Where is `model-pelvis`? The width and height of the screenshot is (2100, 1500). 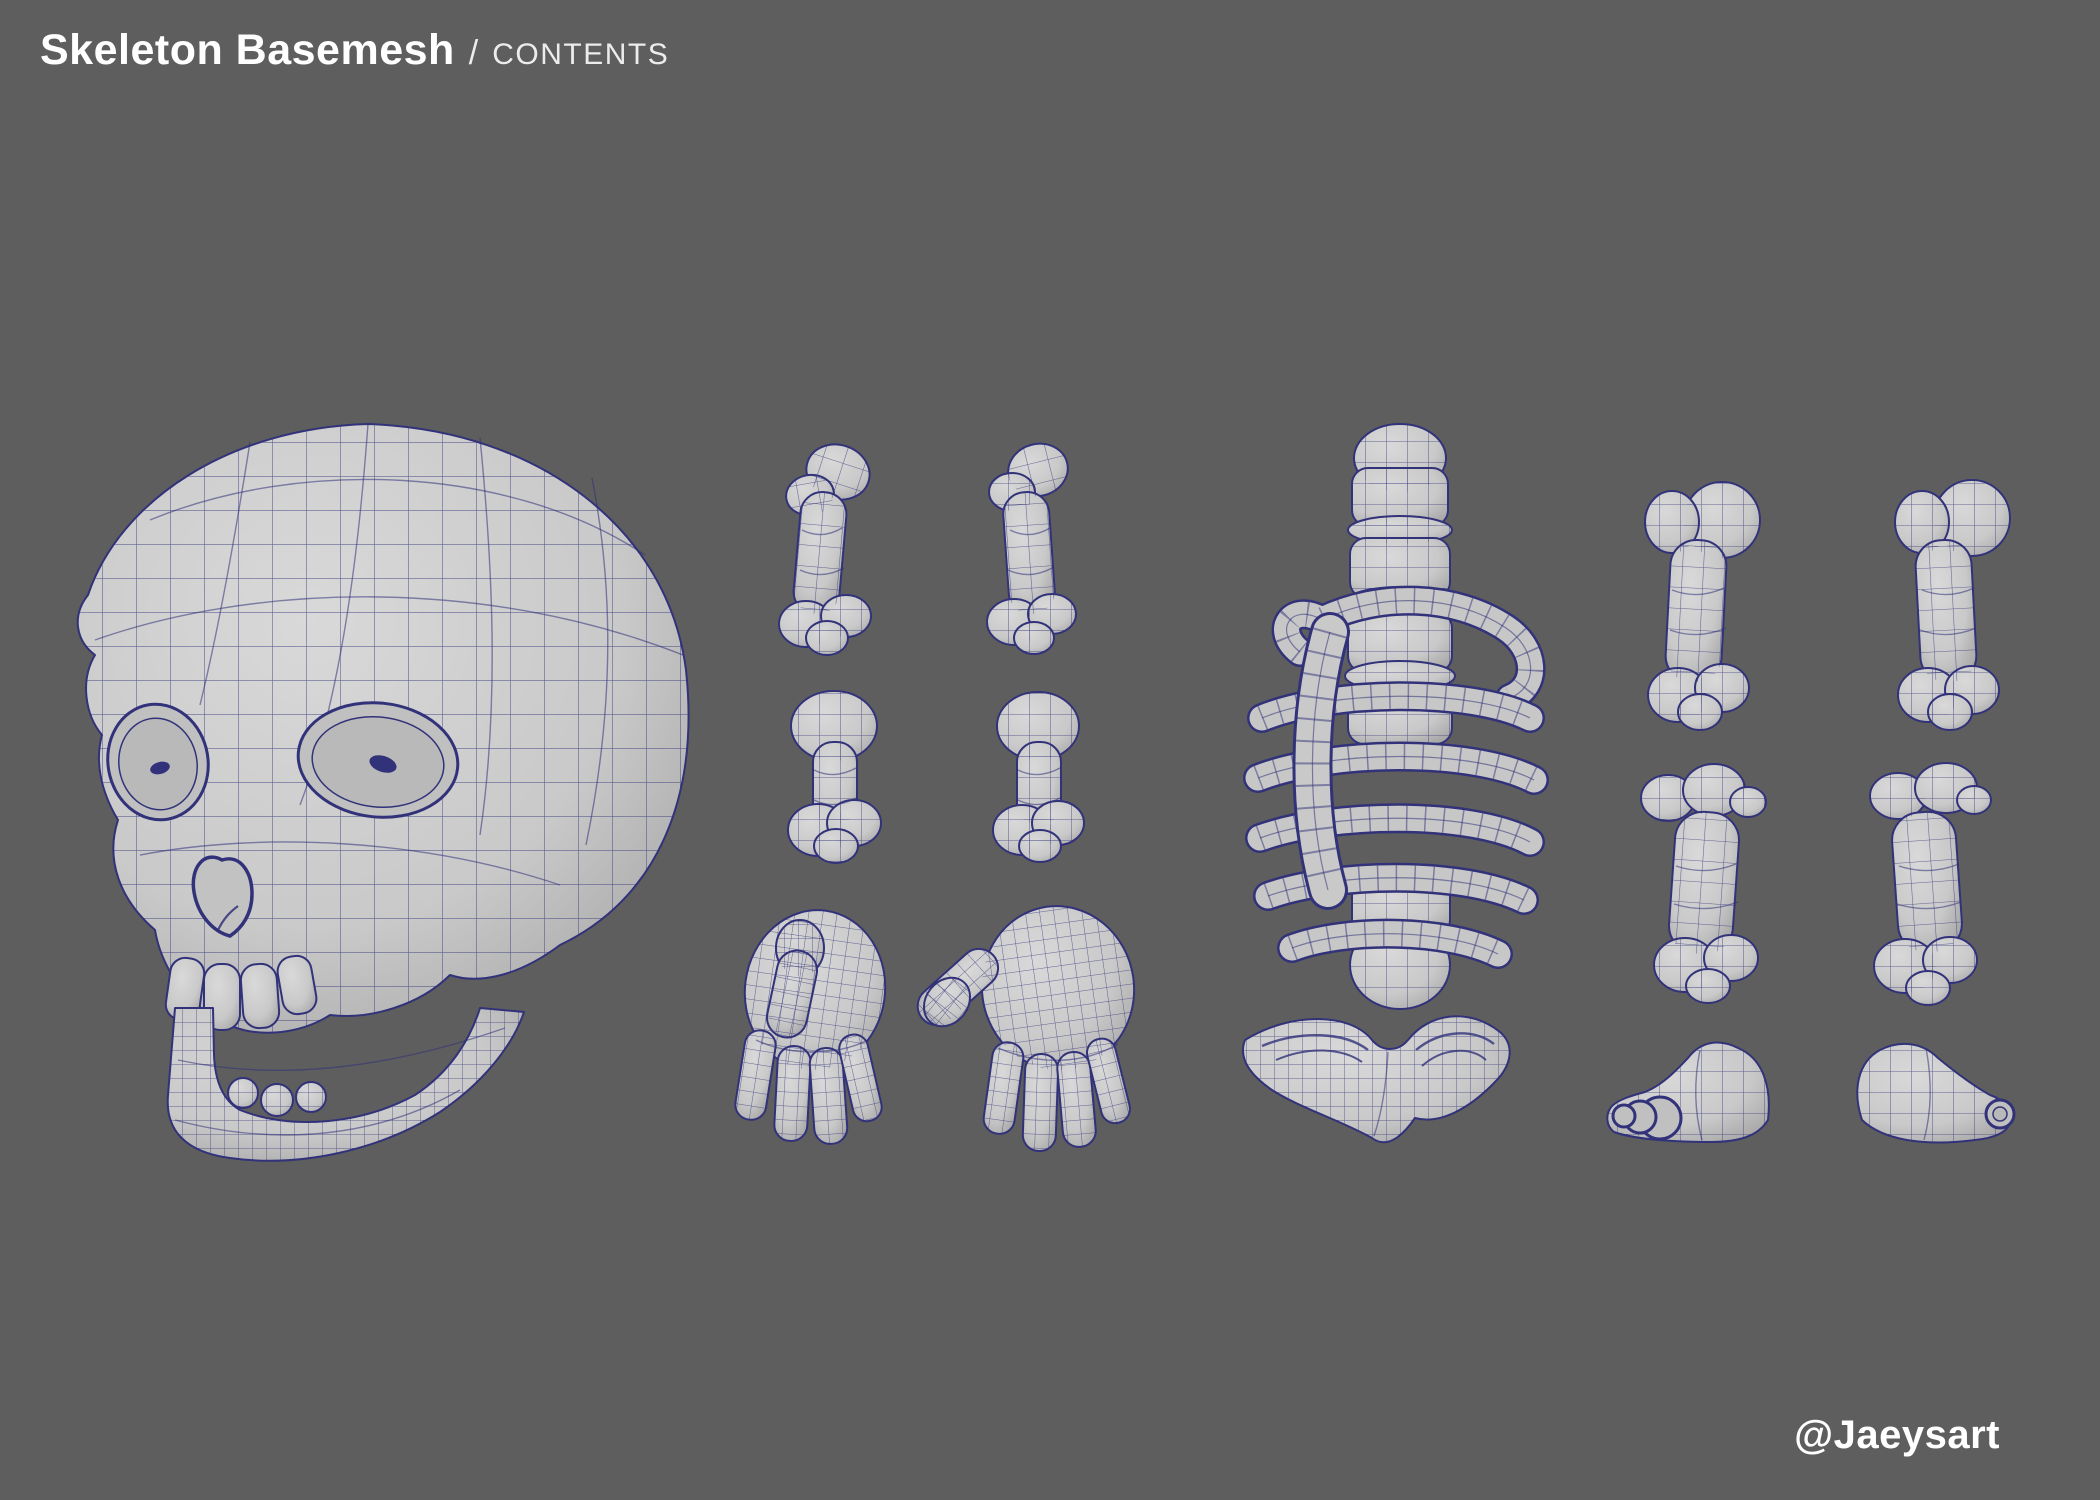 model-pelvis is located at coordinates (1376, 1079).